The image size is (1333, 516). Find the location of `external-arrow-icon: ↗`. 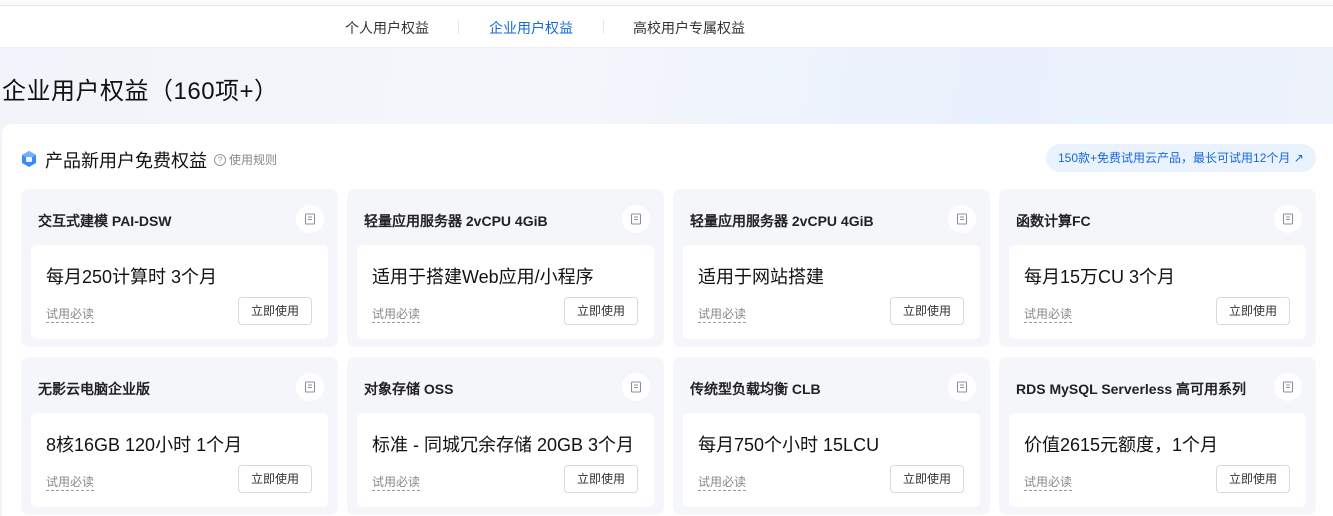

external-arrow-icon: ↗ is located at coordinates (1298, 158).